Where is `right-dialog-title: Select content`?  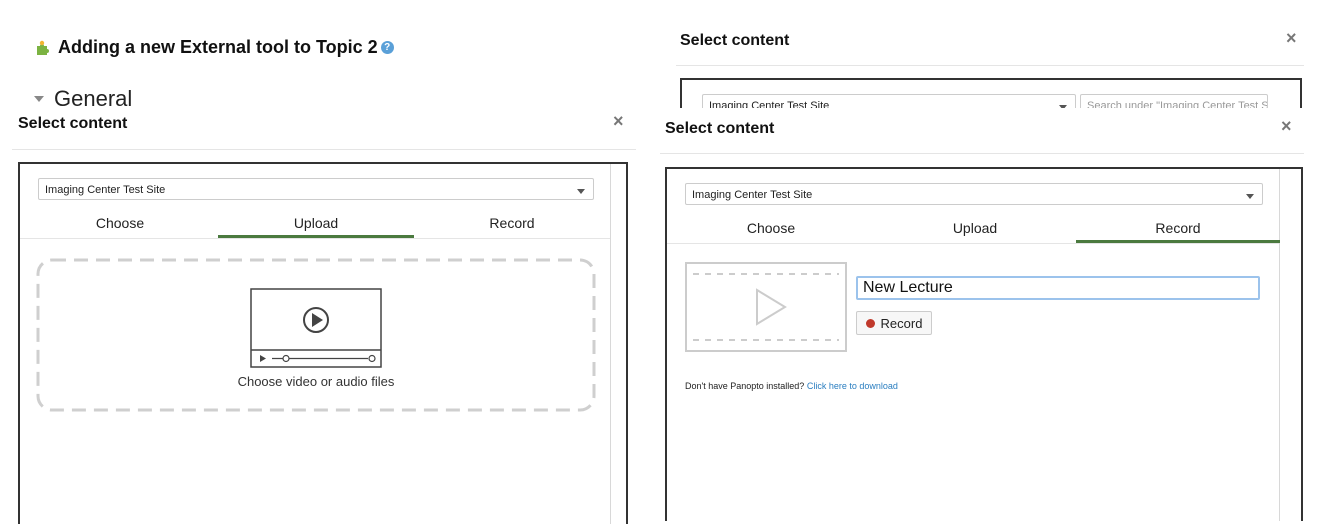 right-dialog-title: Select content is located at coordinates (720, 128).